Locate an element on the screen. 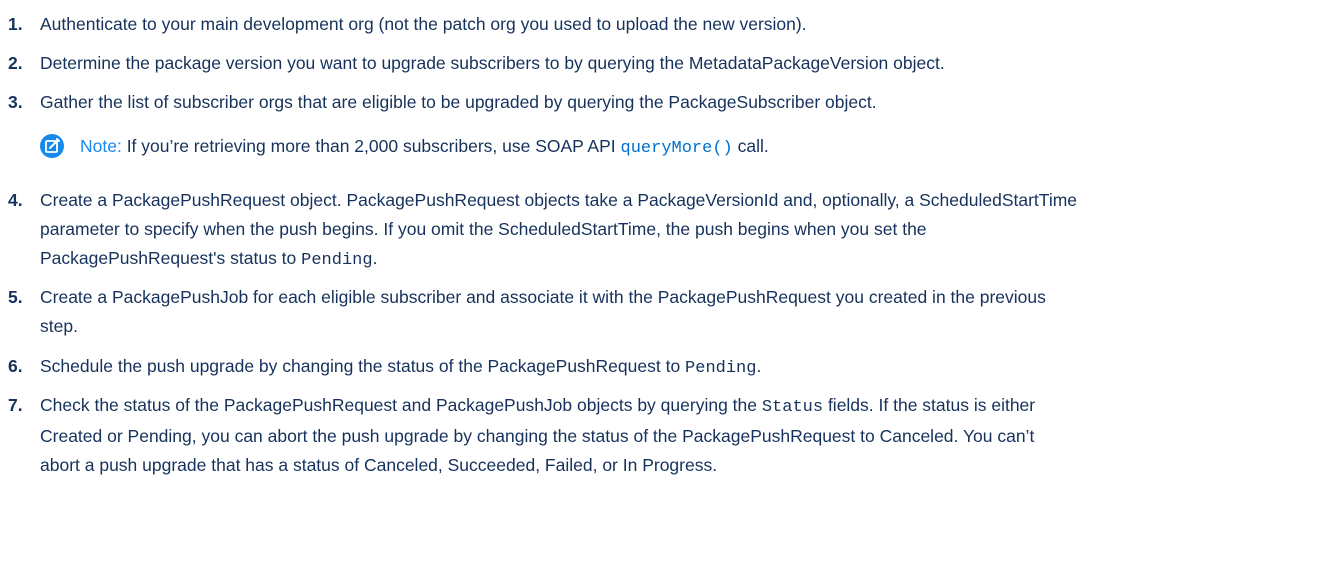  note-text-end: call. is located at coordinates (750, 146).